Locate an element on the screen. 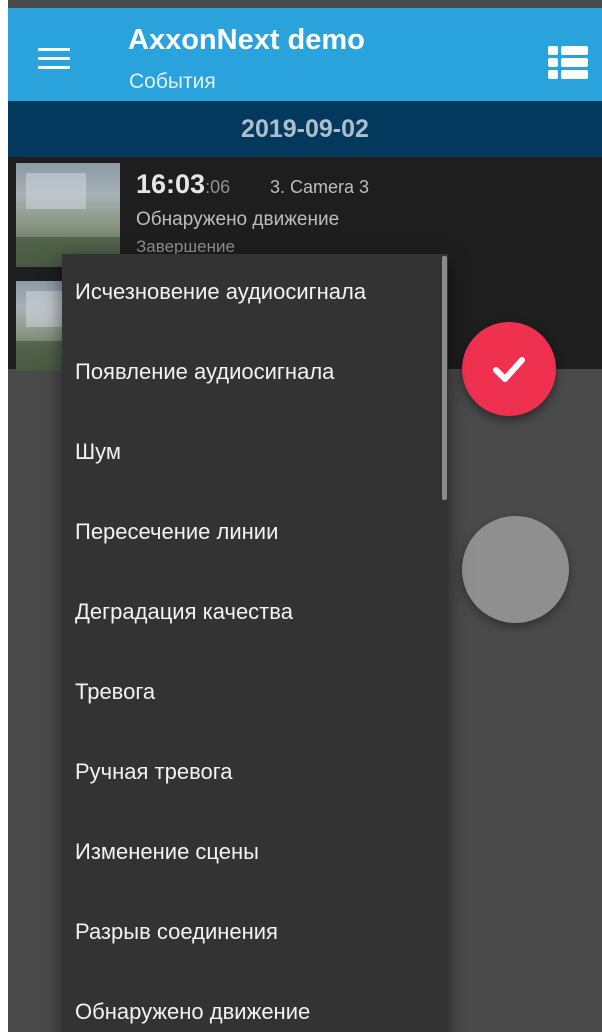 The width and height of the screenshot is (602, 1032). app-bar: AxxonNext demo События is located at coordinates (305, 54).